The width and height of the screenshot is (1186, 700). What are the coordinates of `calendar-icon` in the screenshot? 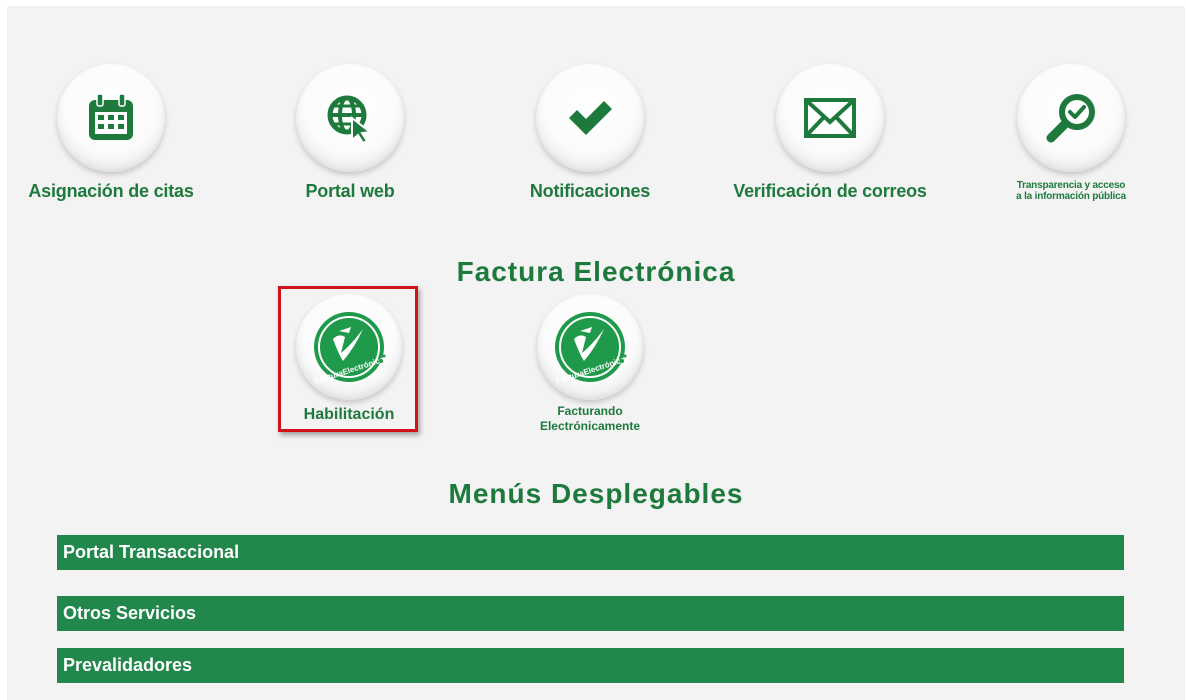 It's located at (111, 116).